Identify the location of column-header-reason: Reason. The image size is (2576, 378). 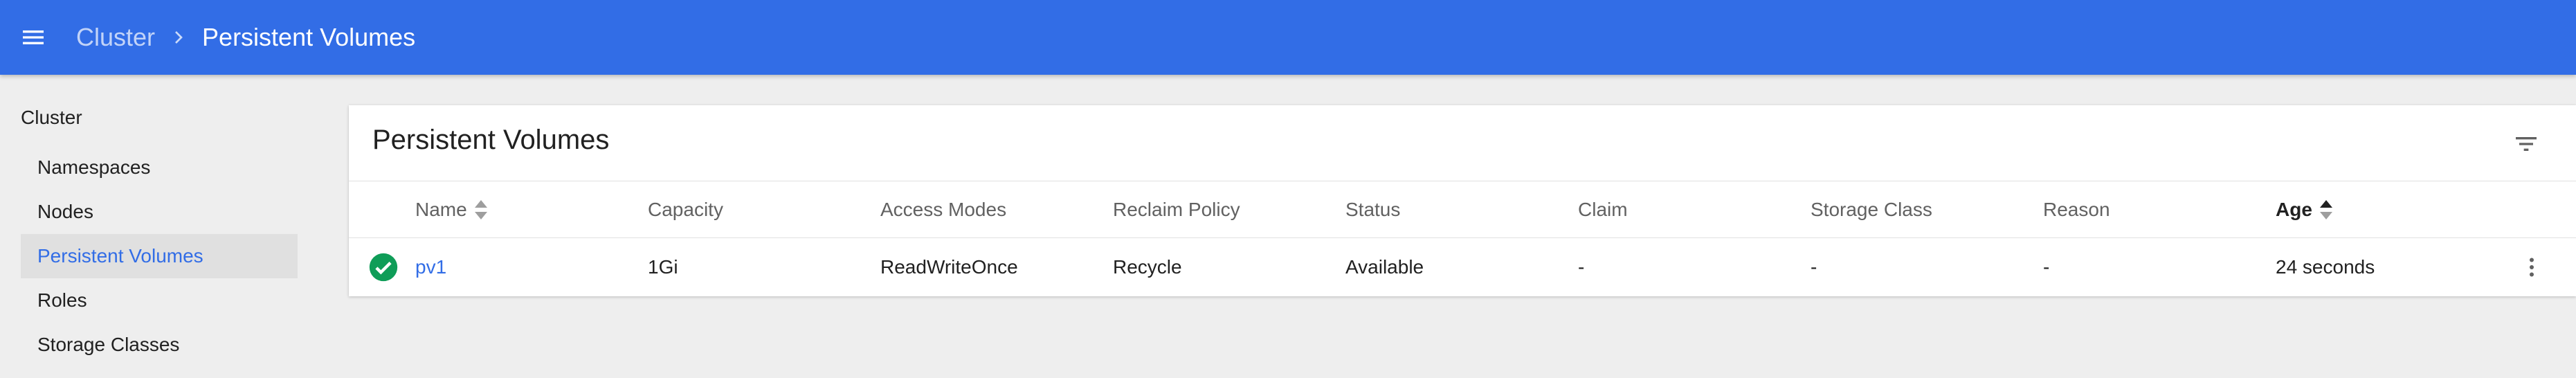
(2076, 209).